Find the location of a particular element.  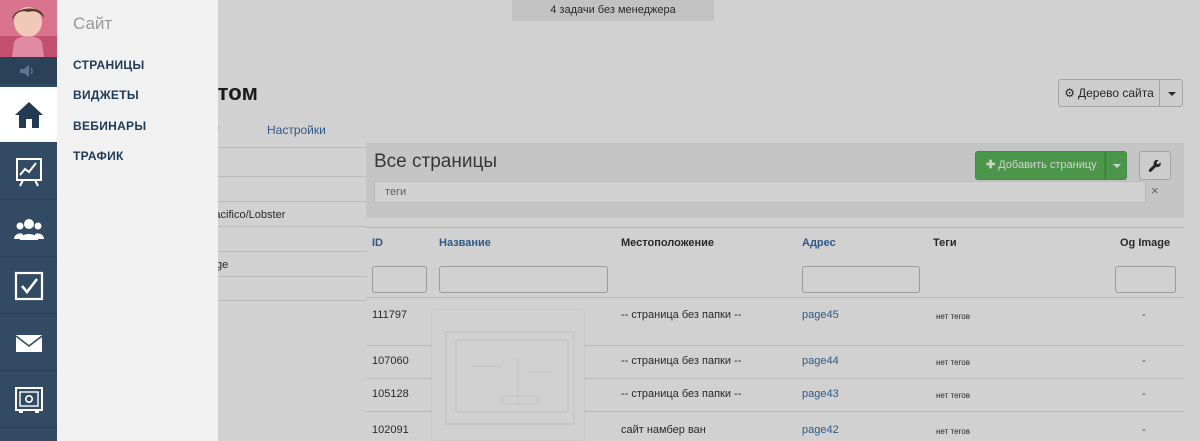

flyout-title: Сайт is located at coordinates (93, 23).